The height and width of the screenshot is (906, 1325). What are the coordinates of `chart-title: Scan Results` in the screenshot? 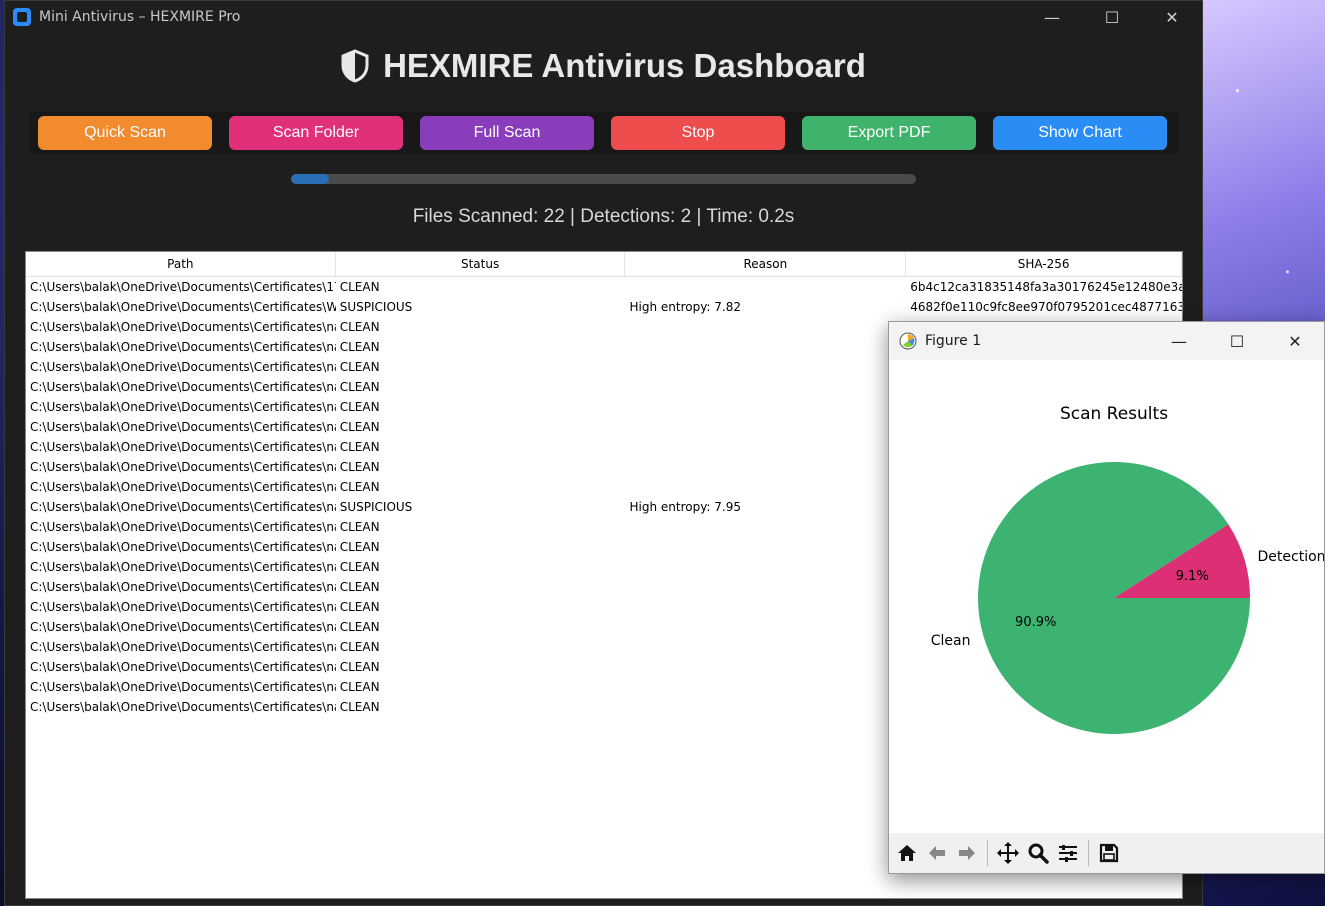 It's located at (1114, 414).